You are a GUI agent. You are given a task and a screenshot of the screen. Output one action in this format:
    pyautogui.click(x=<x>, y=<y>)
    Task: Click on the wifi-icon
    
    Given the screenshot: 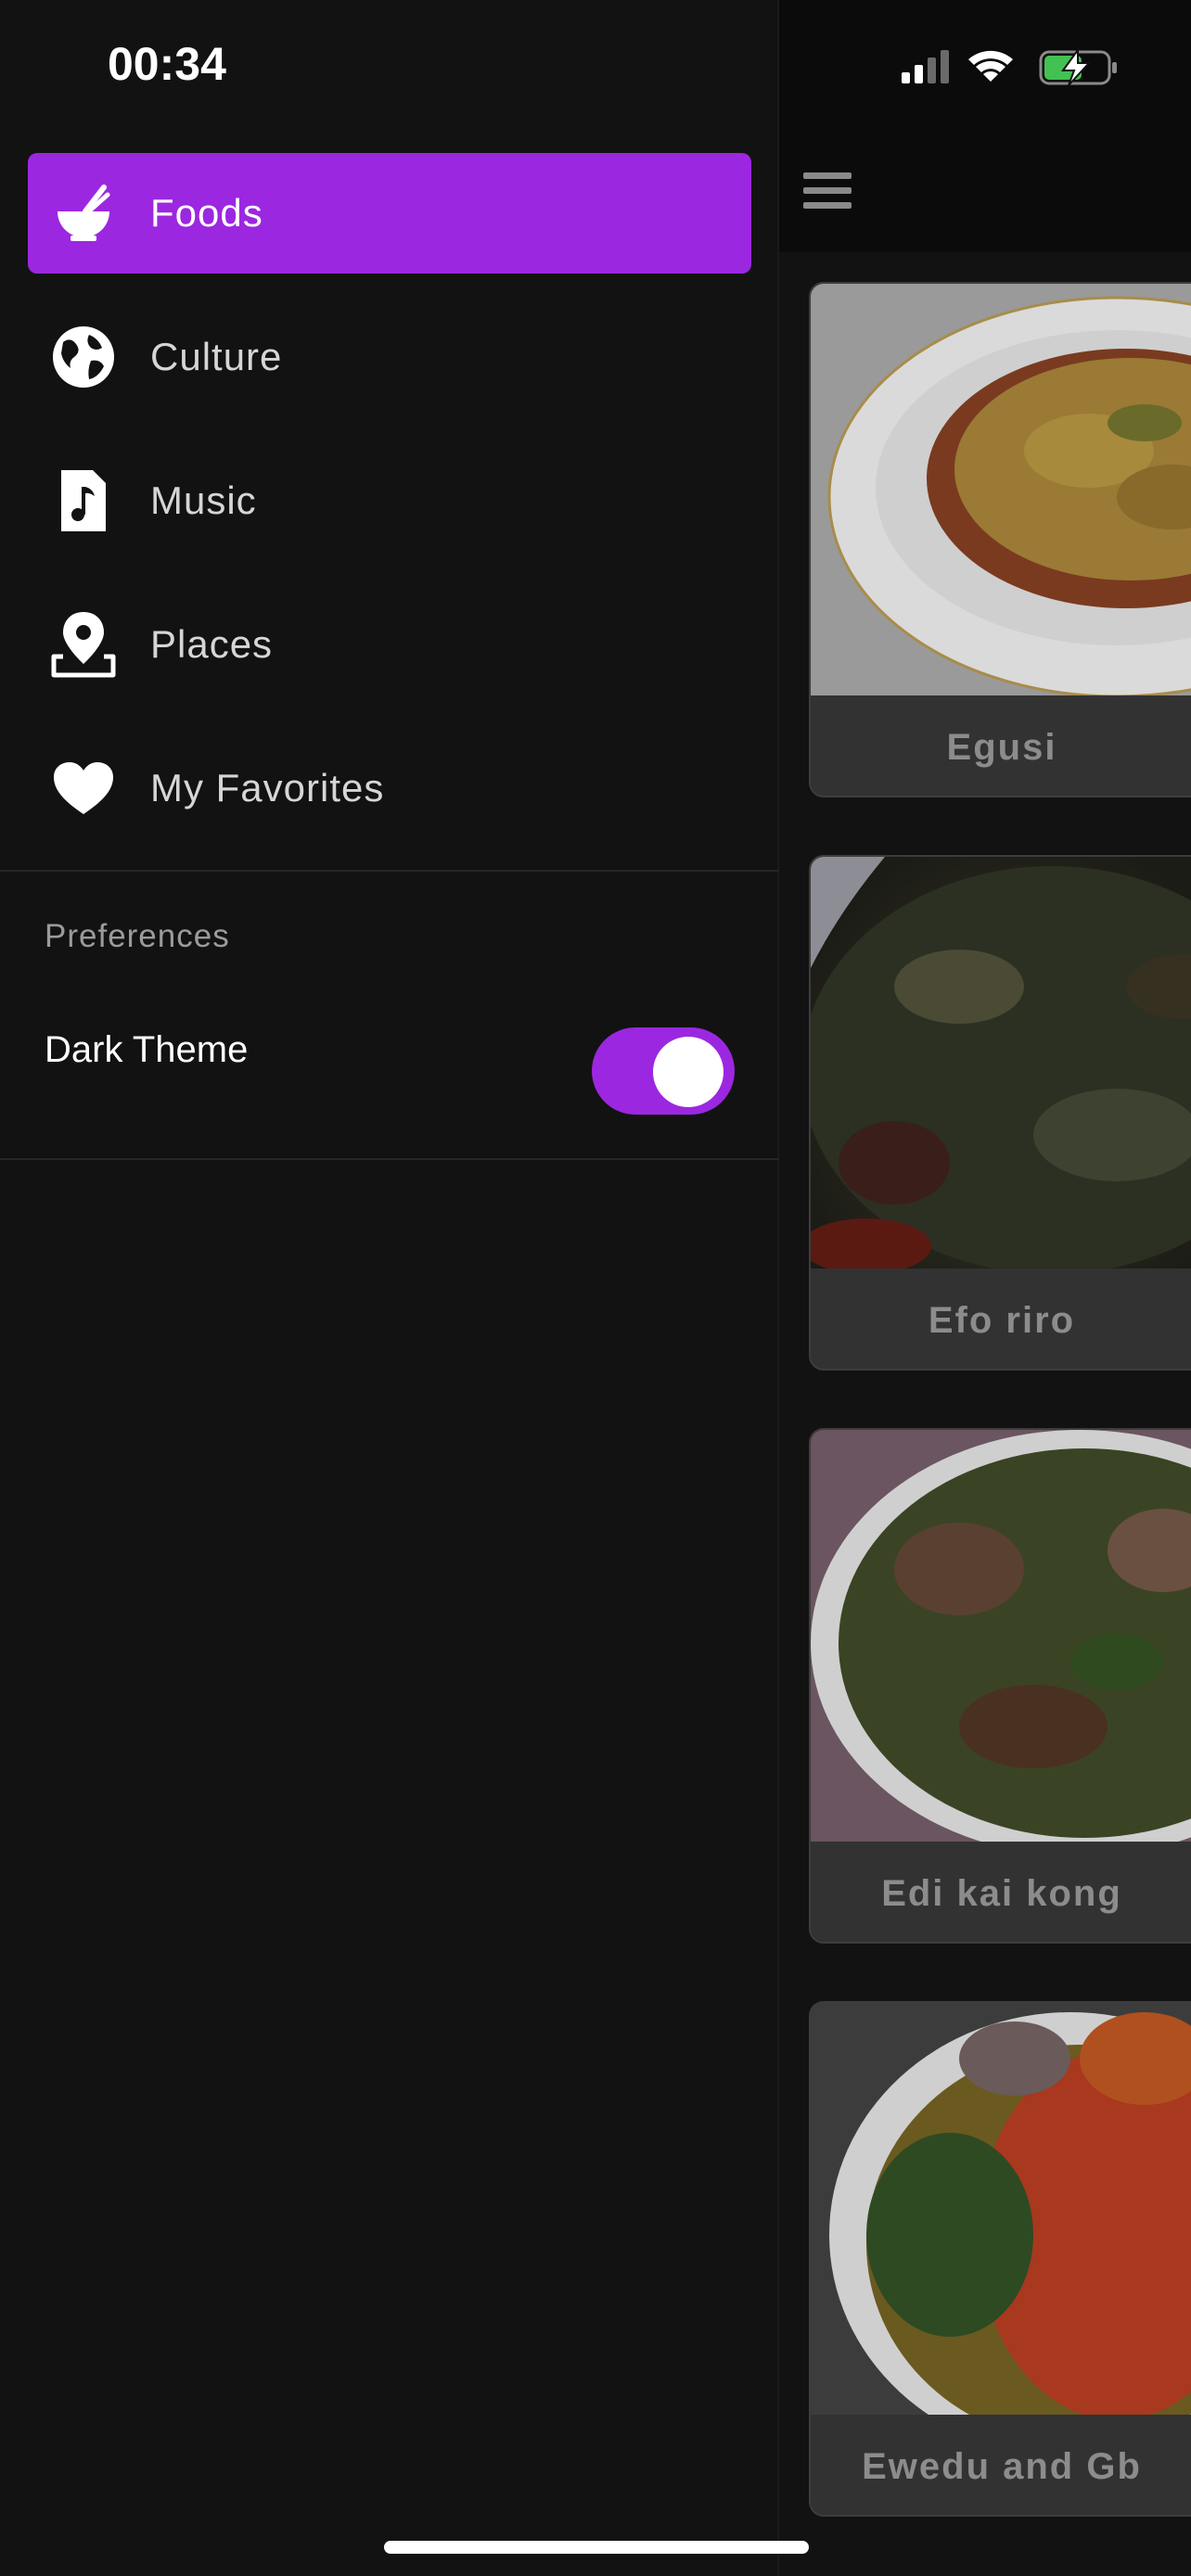 What is the action you would take?
    pyautogui.click(x=990, y=66)
    